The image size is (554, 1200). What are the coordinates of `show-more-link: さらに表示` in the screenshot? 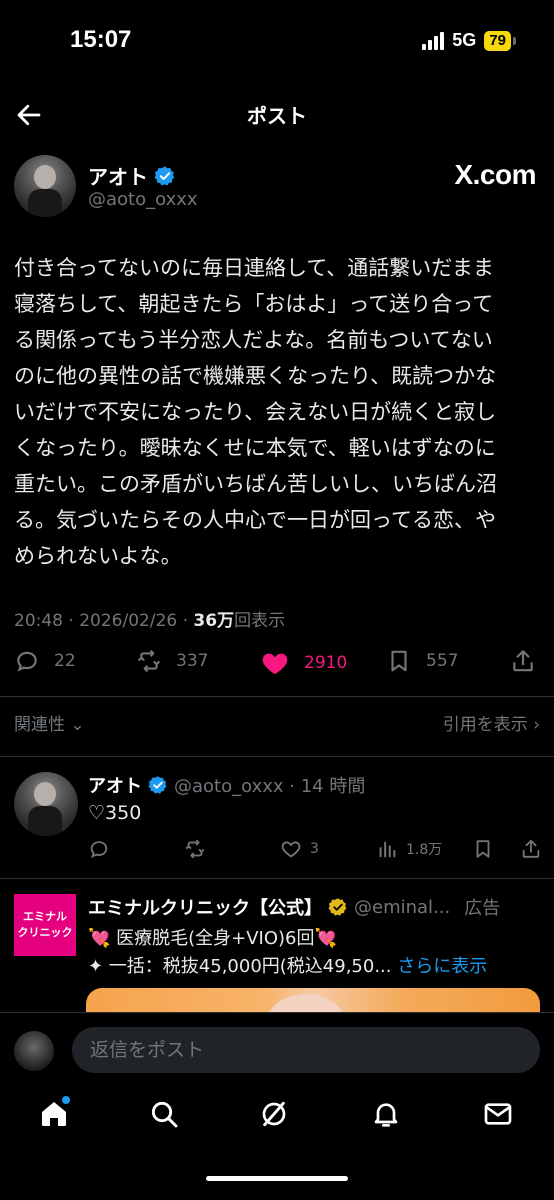 It's located at (442, 966).